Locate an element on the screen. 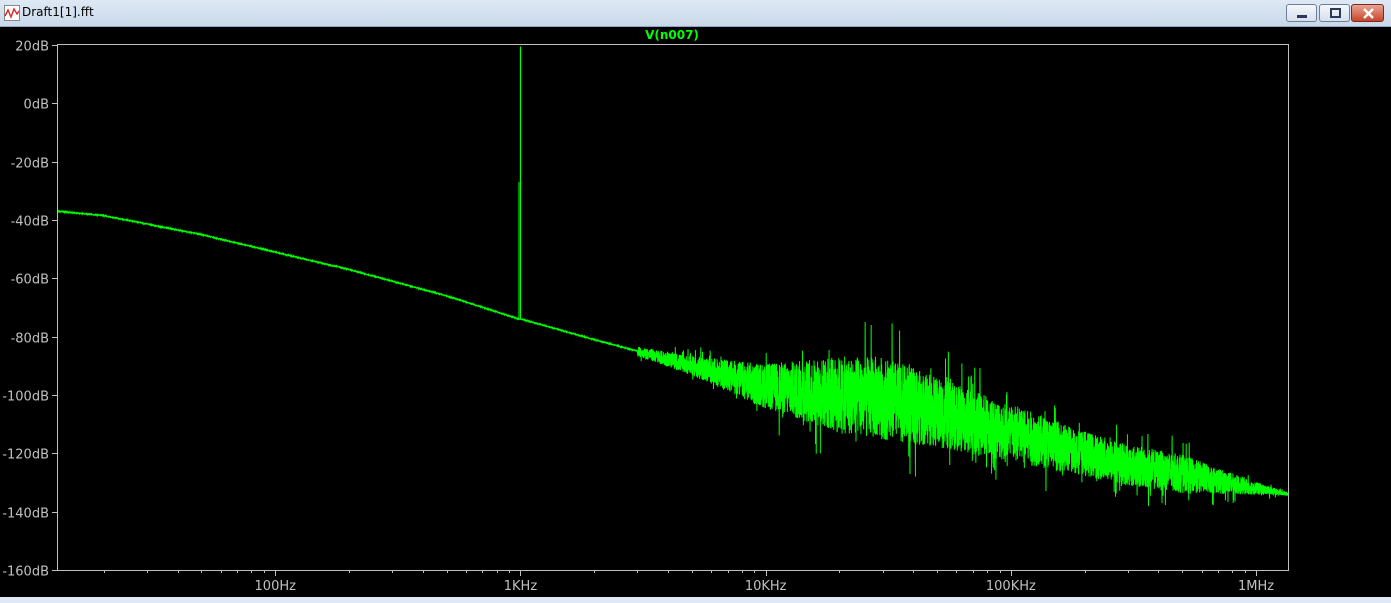  y-tick-label: -20dB is located at coordinates (30, 164).